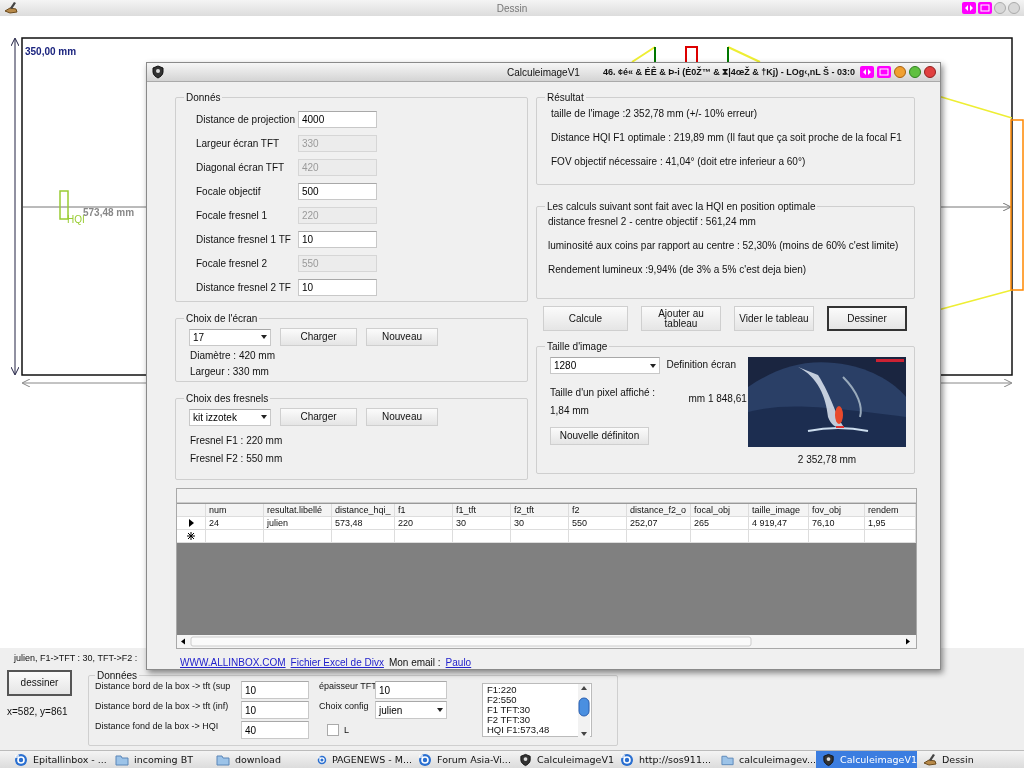  What do you see at coordinates (157, 727) in the screenshot?
I see `field-label: Distance fond de la box -> HQI` at bounding box center [157, 727].